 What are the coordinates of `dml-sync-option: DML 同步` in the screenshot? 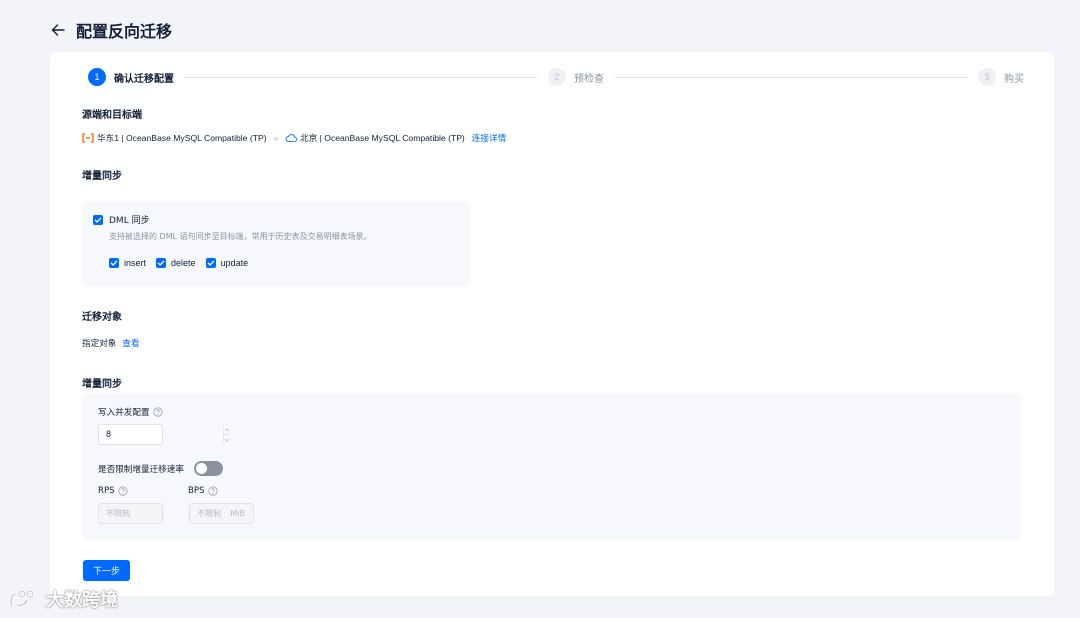 It's located at (121, 219).